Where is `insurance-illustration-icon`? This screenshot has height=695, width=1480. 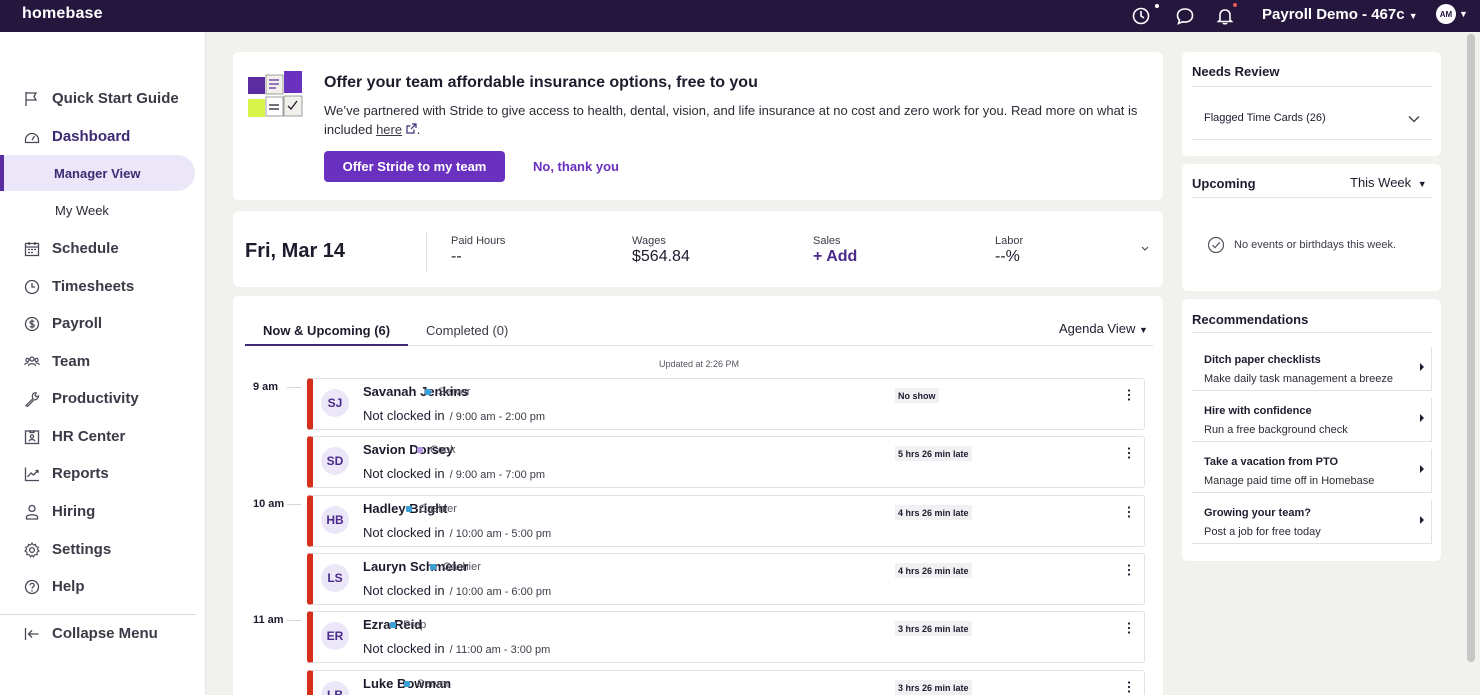 insurance-illustration-icon is located at coordinates (275, 94).